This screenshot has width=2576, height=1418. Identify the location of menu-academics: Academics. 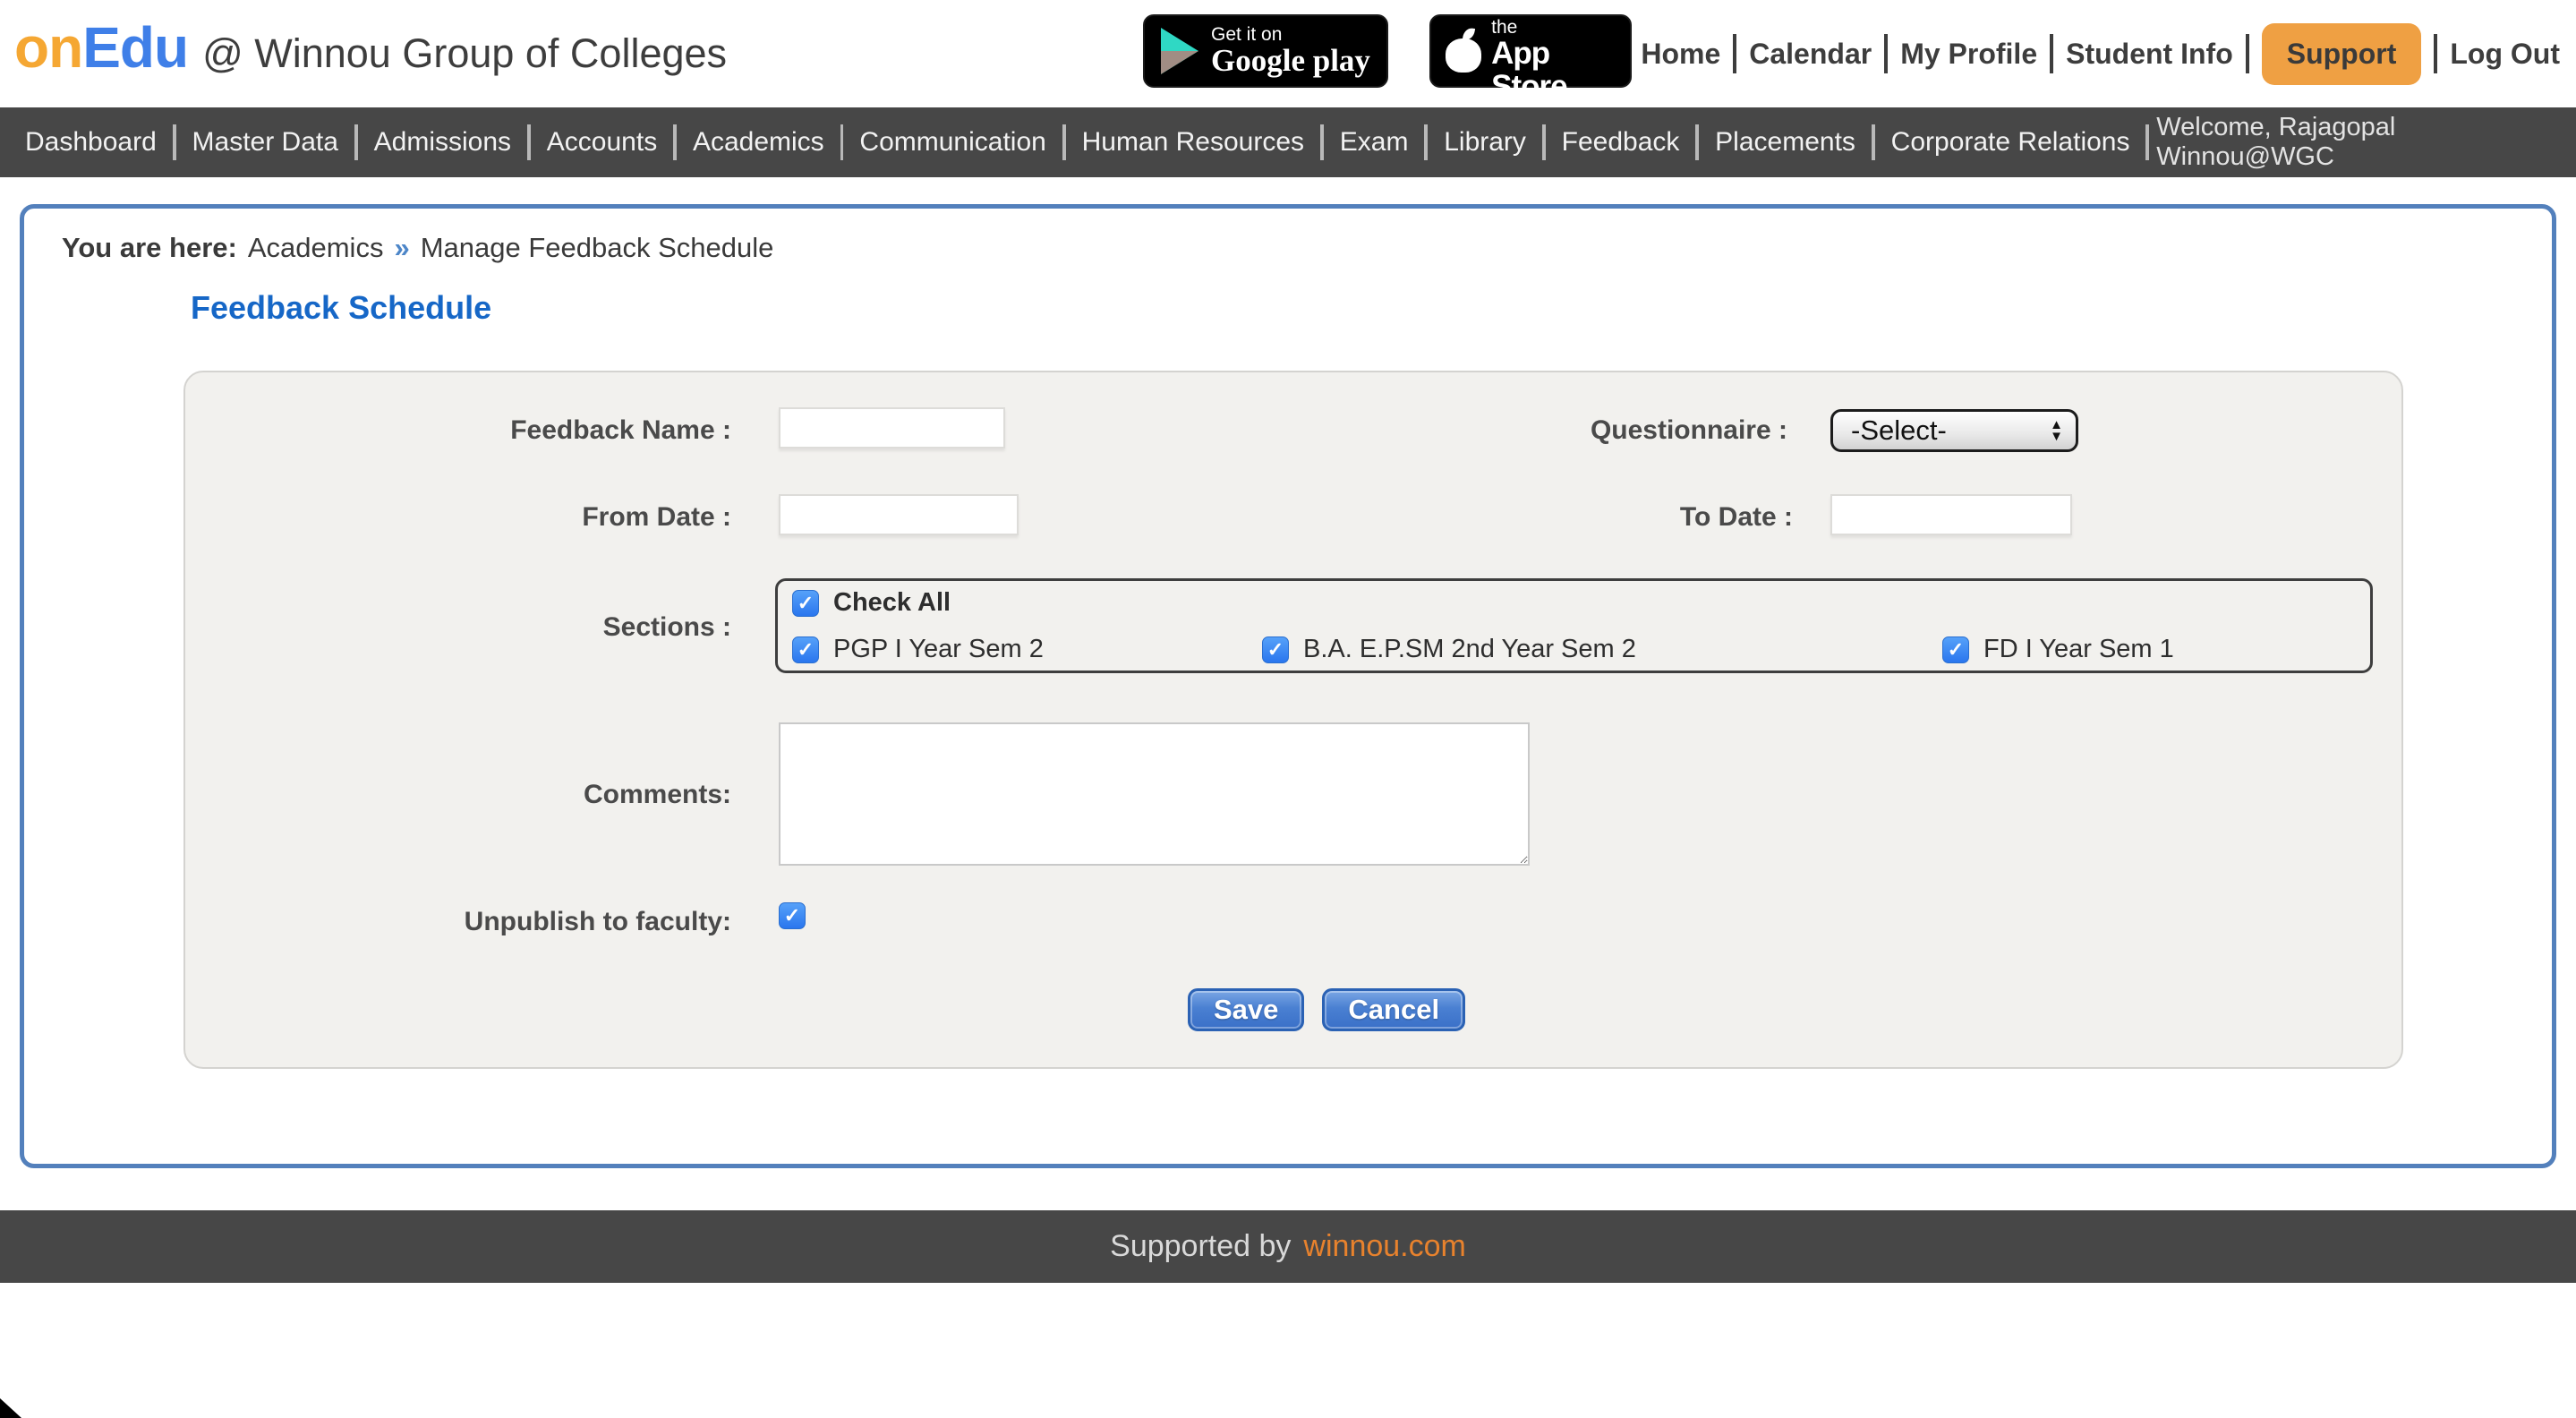
(758, 142).